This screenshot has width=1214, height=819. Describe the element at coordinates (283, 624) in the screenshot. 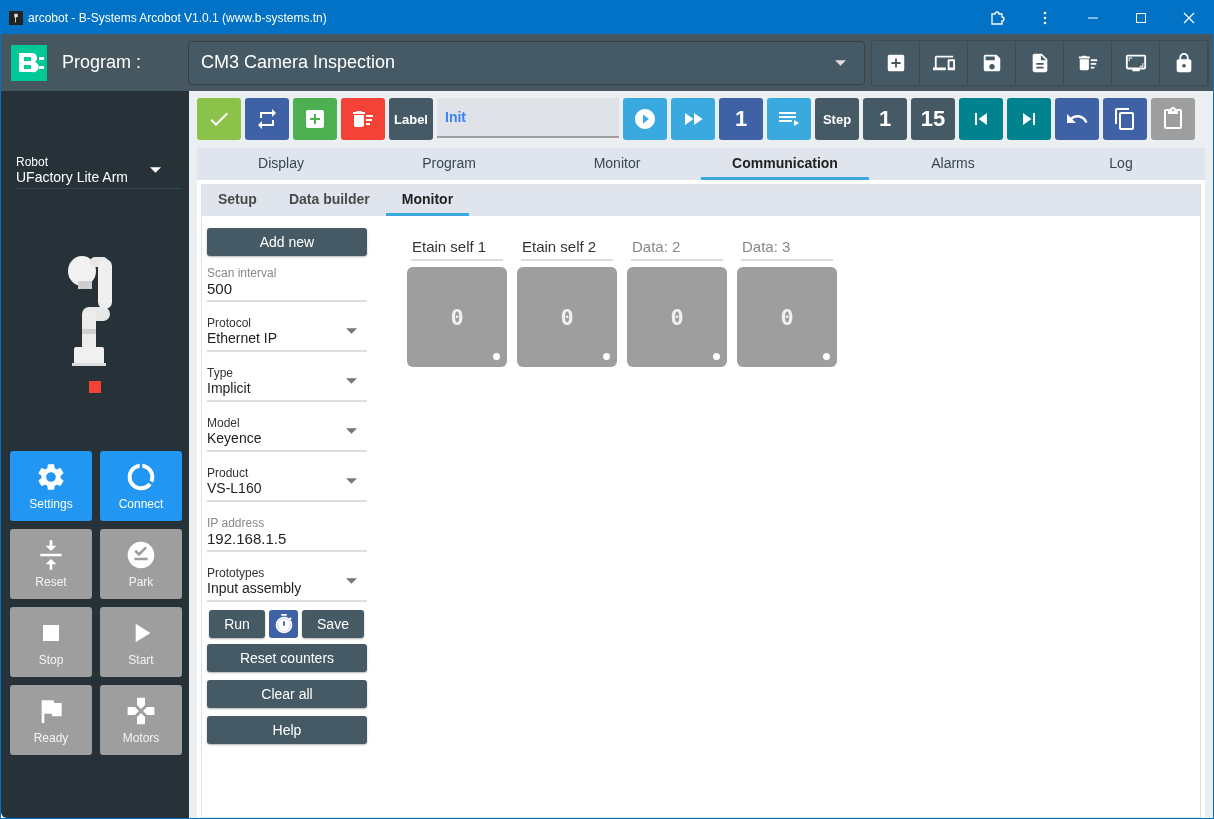

I see `timer-button` at that location.